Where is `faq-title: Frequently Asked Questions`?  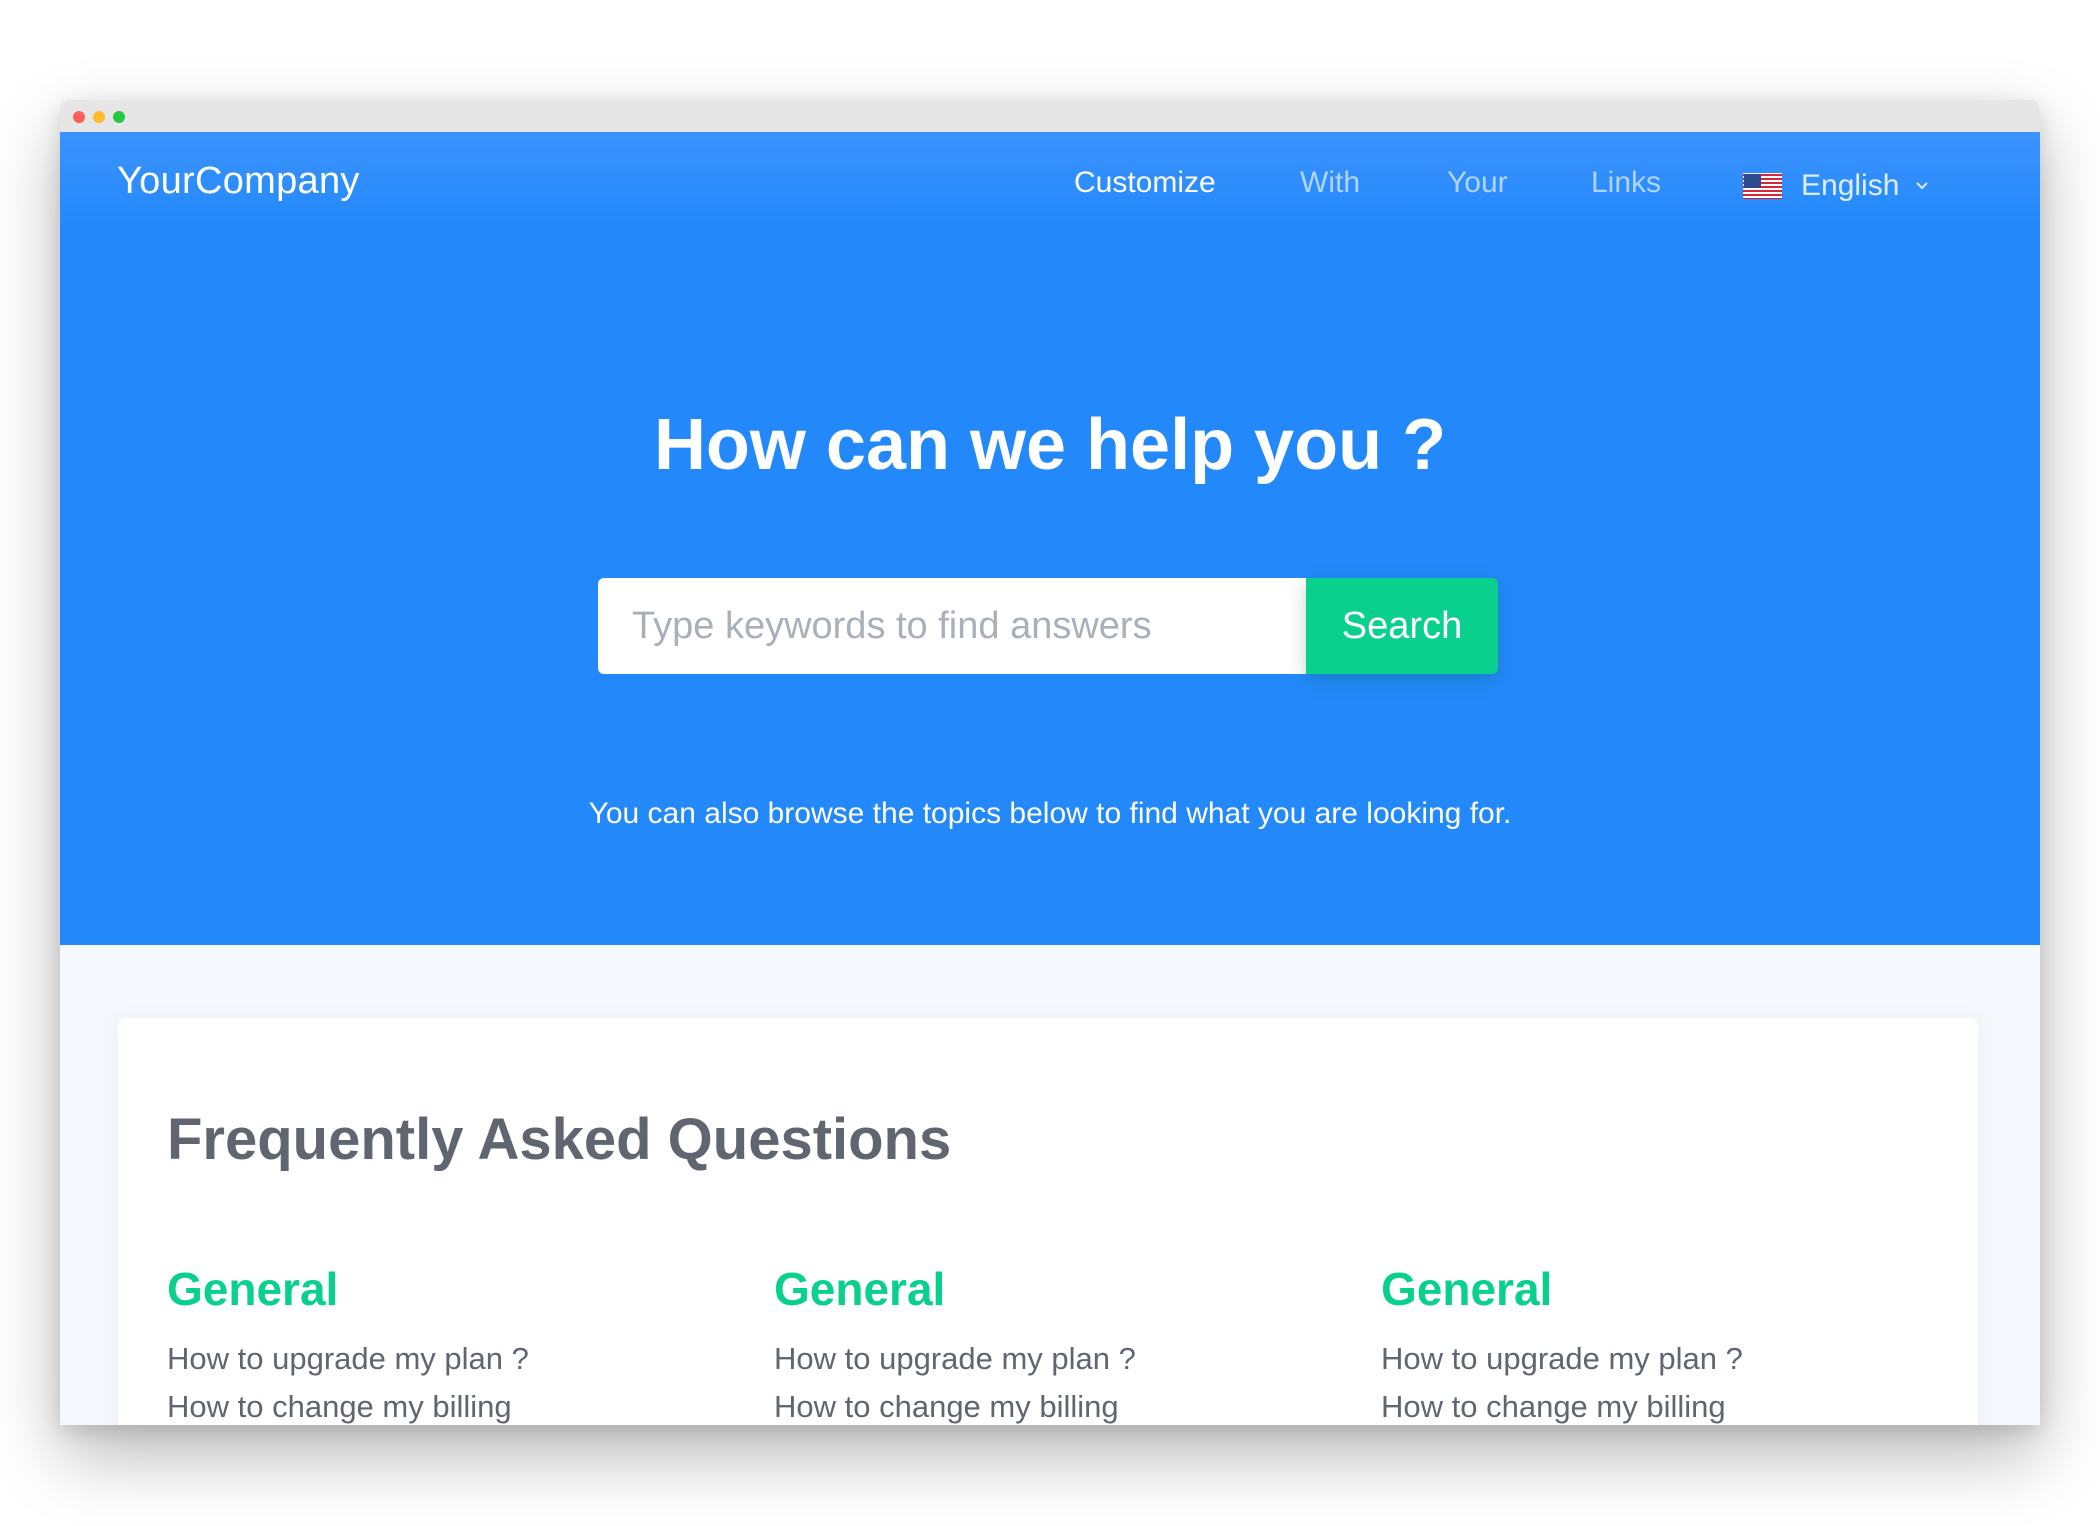
faq-title: Frequently Asked Questions is located at coordinates (559, 1139).